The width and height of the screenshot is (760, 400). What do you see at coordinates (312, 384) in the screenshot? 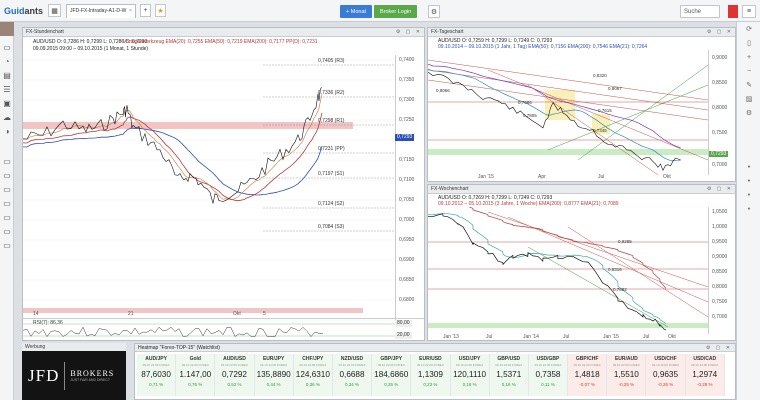
I see `instrument-change: 0,36 %` at bounding box center [312, 384].